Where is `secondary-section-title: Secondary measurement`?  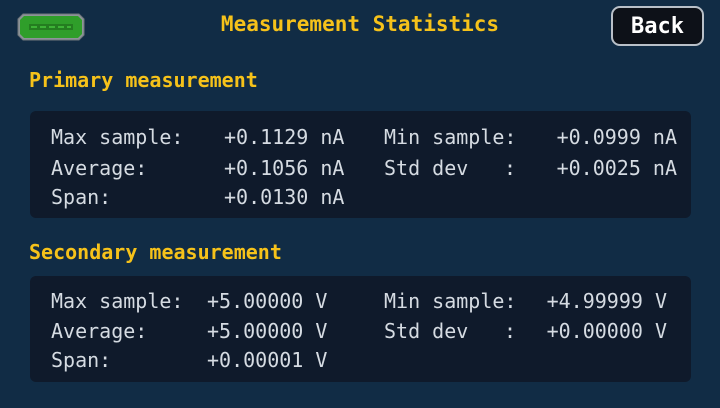
secondary-section-title: Secondary measurement is located at coordinates (155, 252).